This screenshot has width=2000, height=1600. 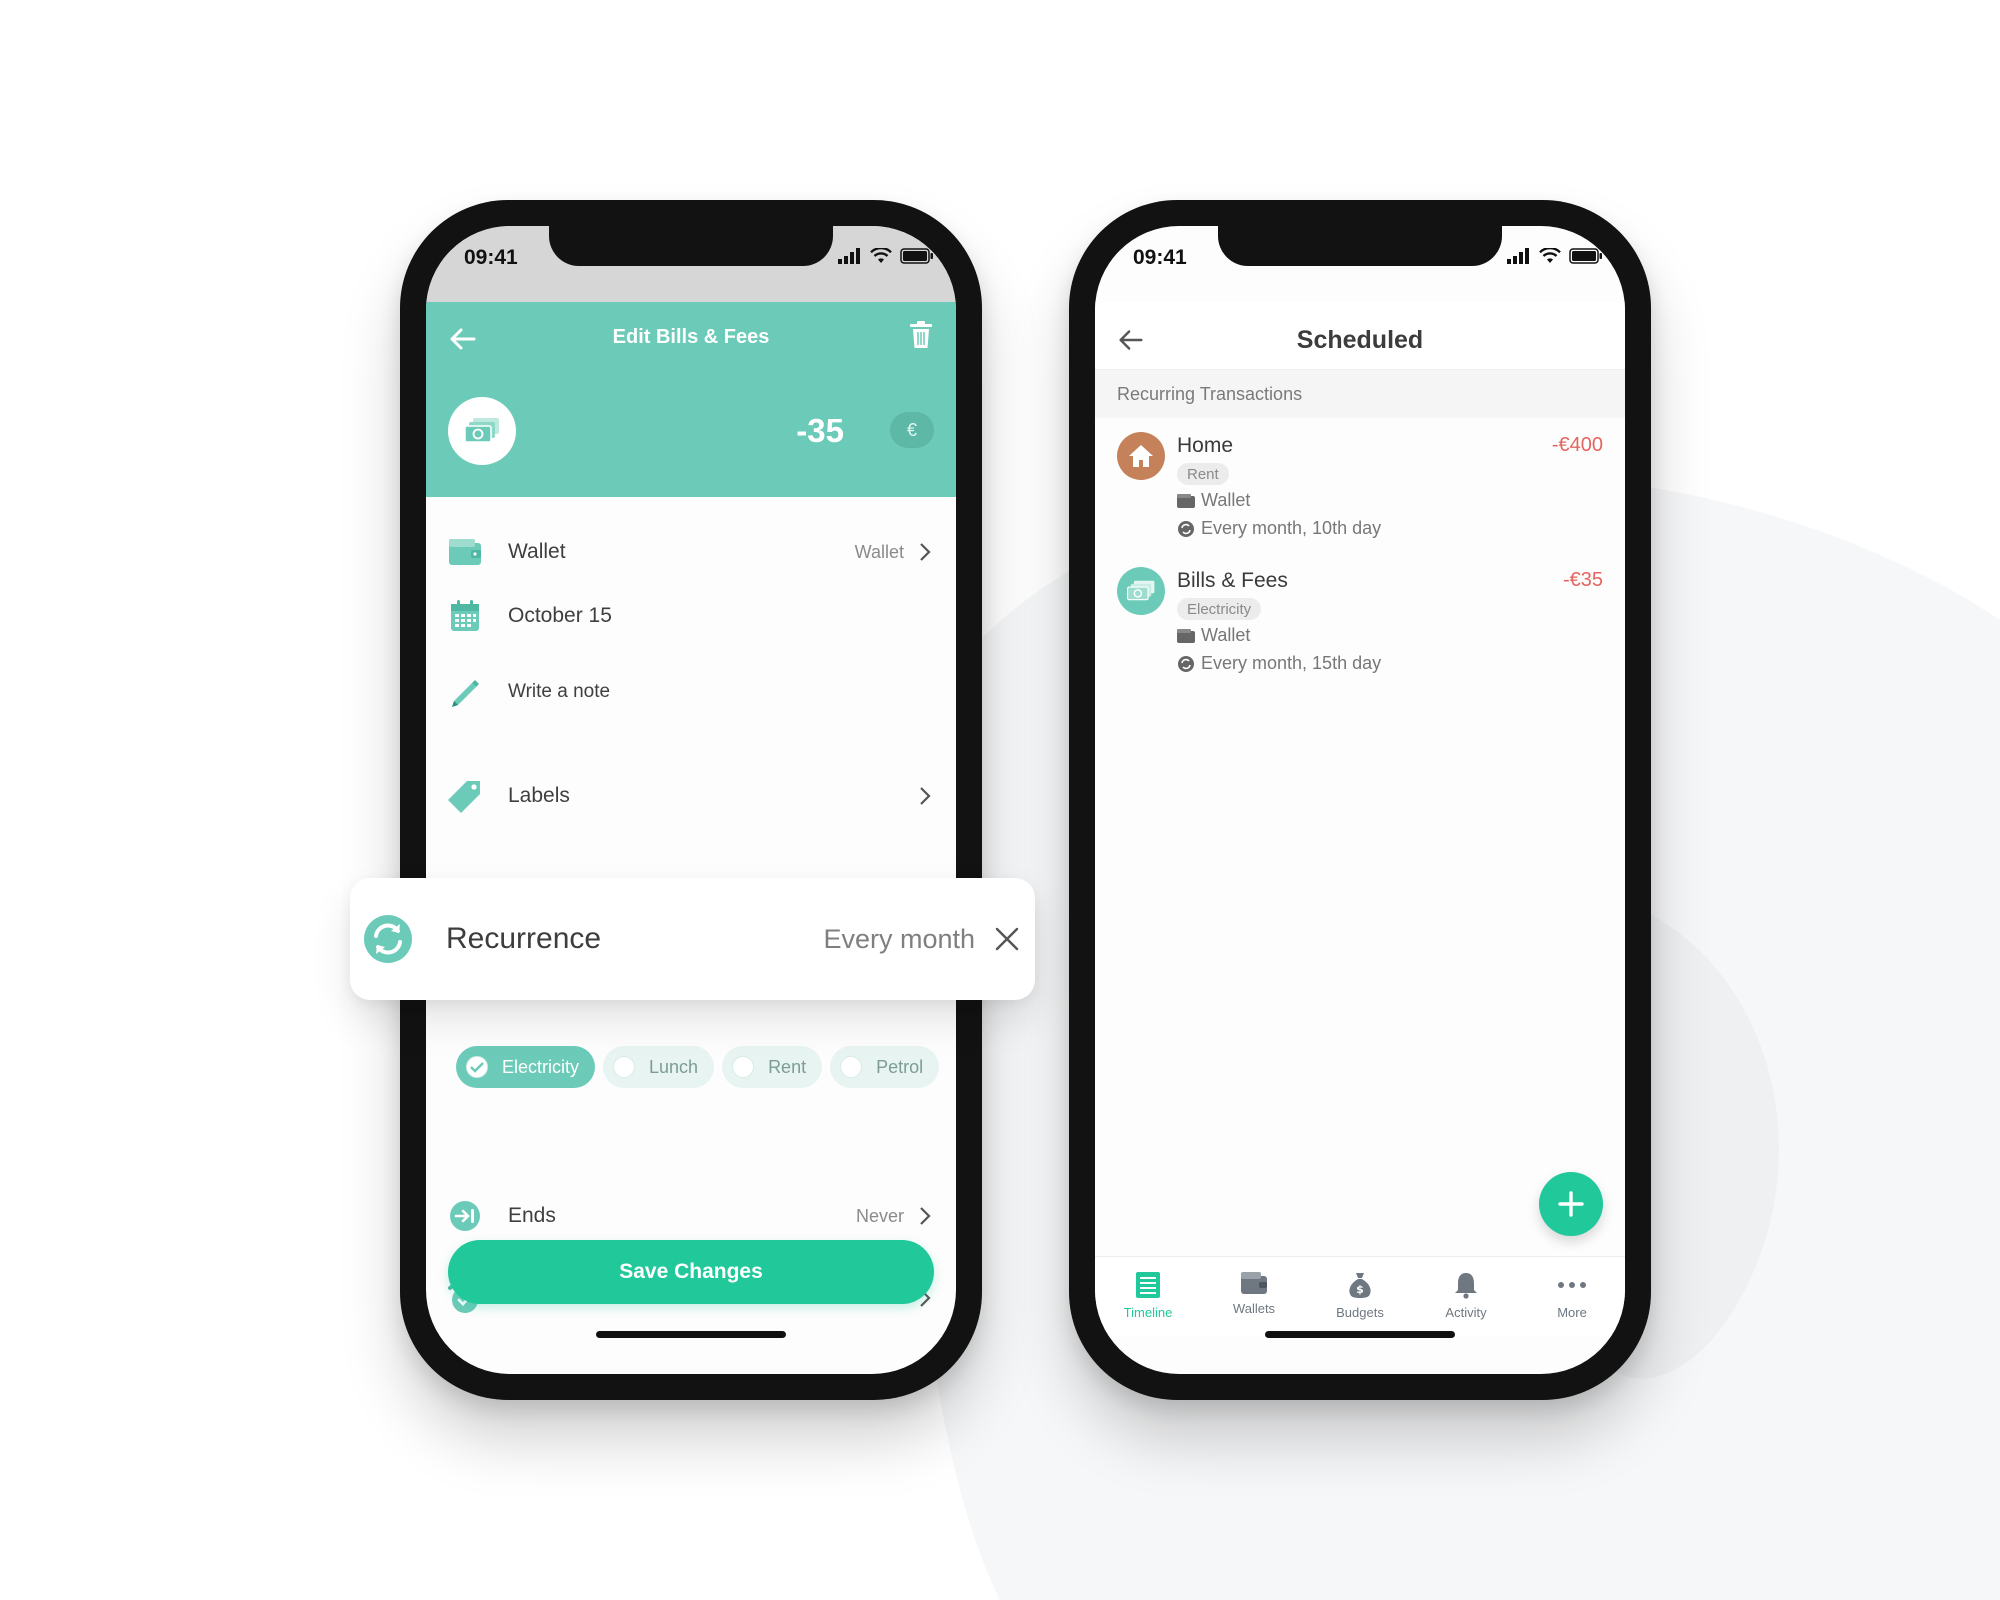 What do you see at coordinates (691, 796) in the screenshot?
I see `labels-row: Labels` at bounding box center [691, 796].